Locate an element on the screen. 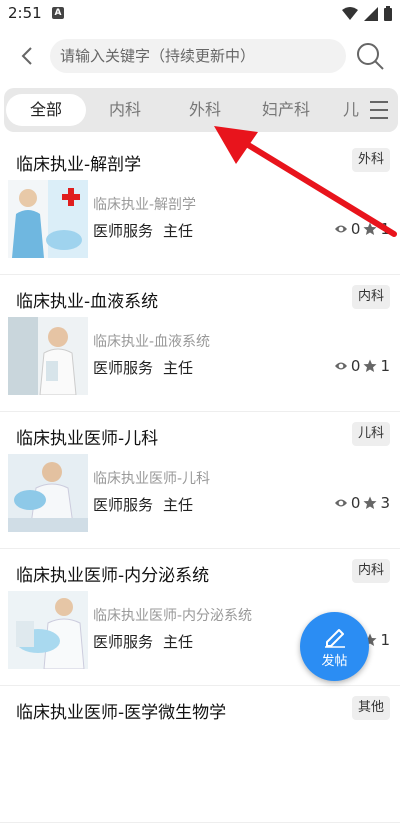  category-tabs: 全部 内科 外科 妇产科 儿 is located at coordinates (201, 110).